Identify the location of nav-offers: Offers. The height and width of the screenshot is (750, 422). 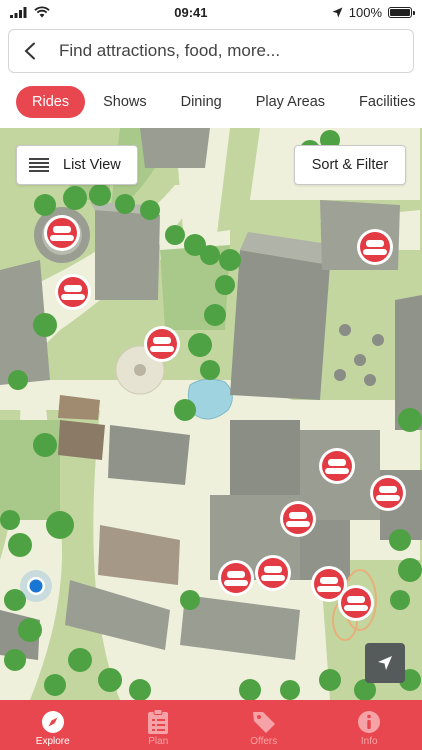
(264, 725).